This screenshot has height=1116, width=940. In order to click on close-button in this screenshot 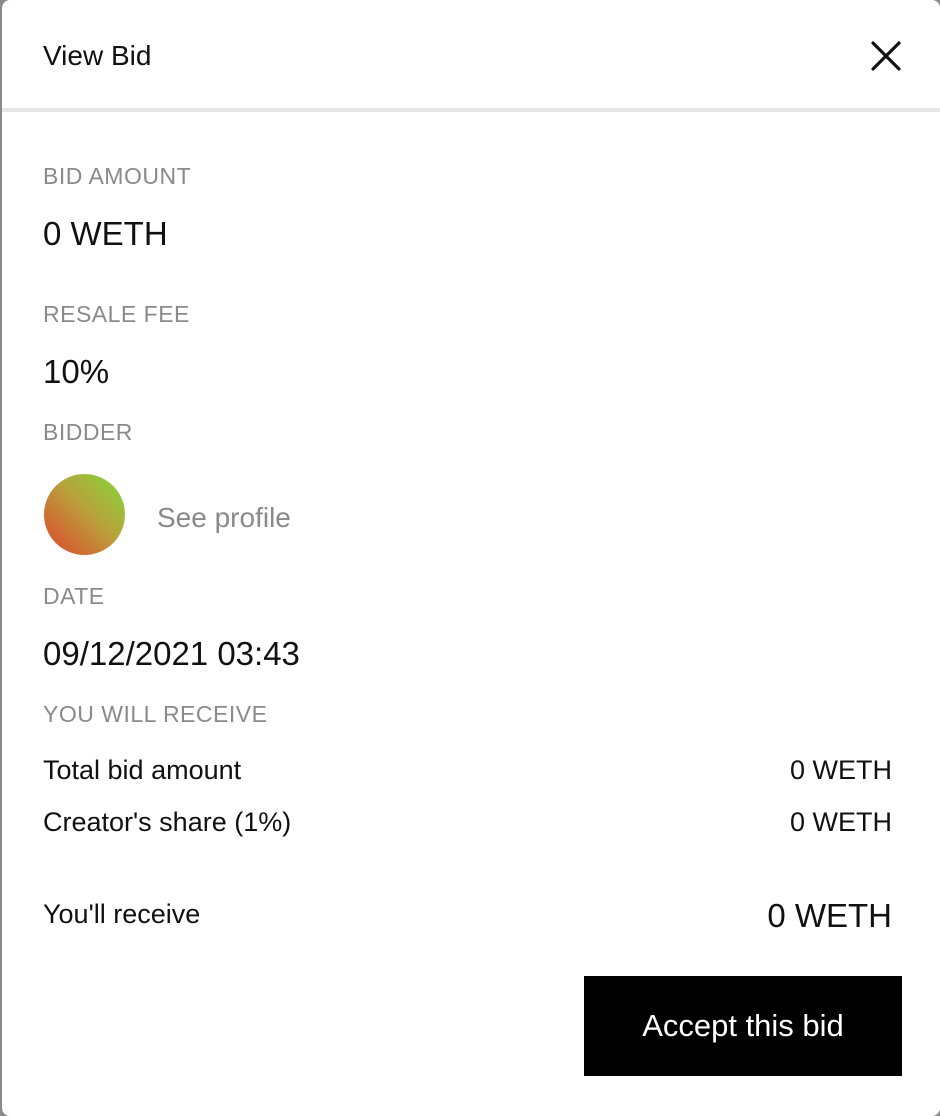, I will do `click(886, 56)`.